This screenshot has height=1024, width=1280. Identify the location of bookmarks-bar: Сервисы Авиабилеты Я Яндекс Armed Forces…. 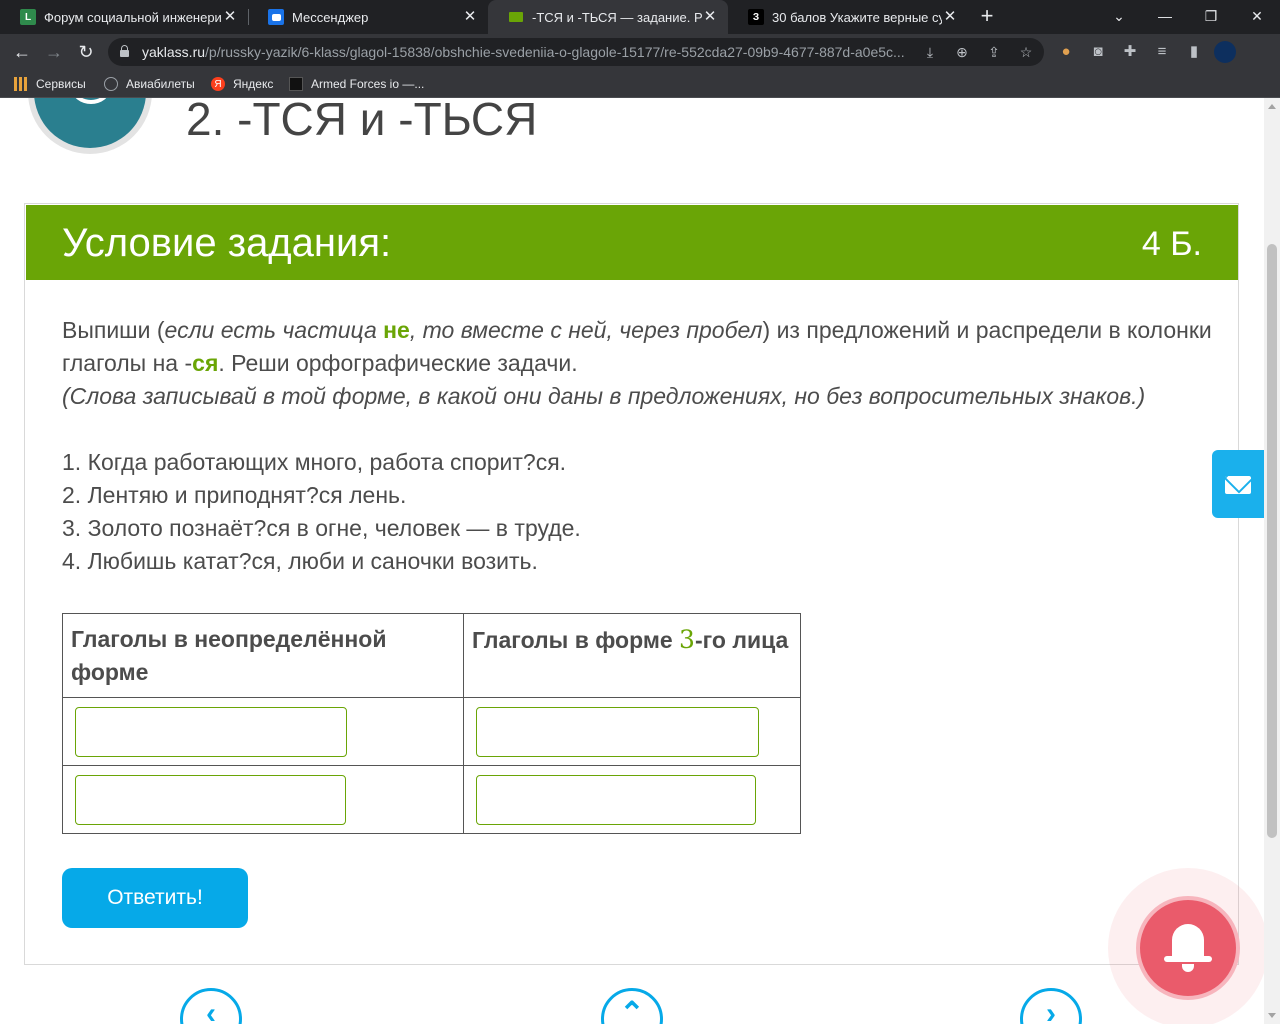
(640, 84).